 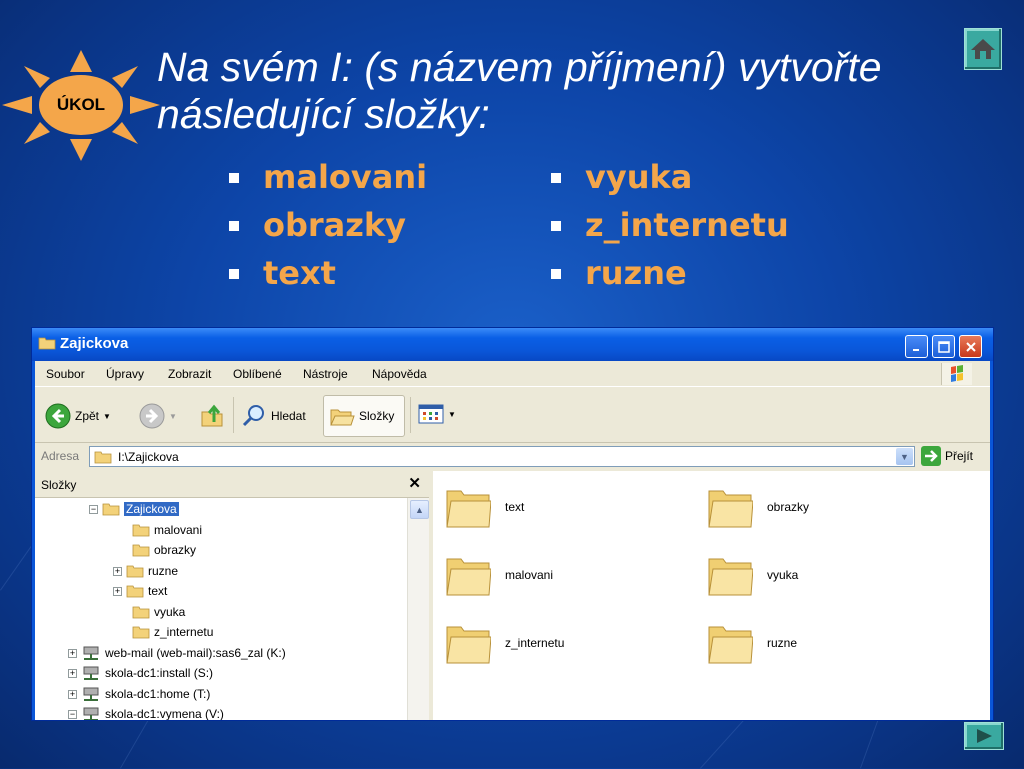 I want to click on file-label: ruzne, so click(x=782, y=643).